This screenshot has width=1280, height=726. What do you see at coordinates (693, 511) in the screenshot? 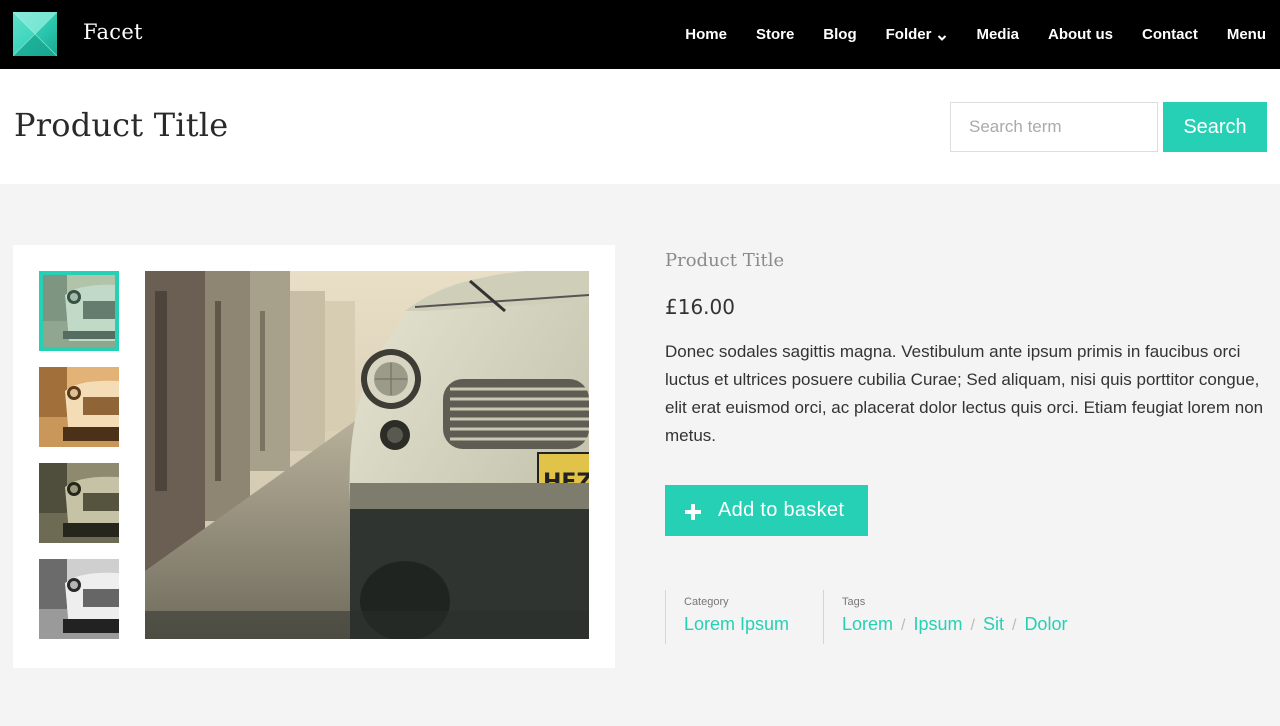
I see `plus-icon` at bounding box center [693, 511].